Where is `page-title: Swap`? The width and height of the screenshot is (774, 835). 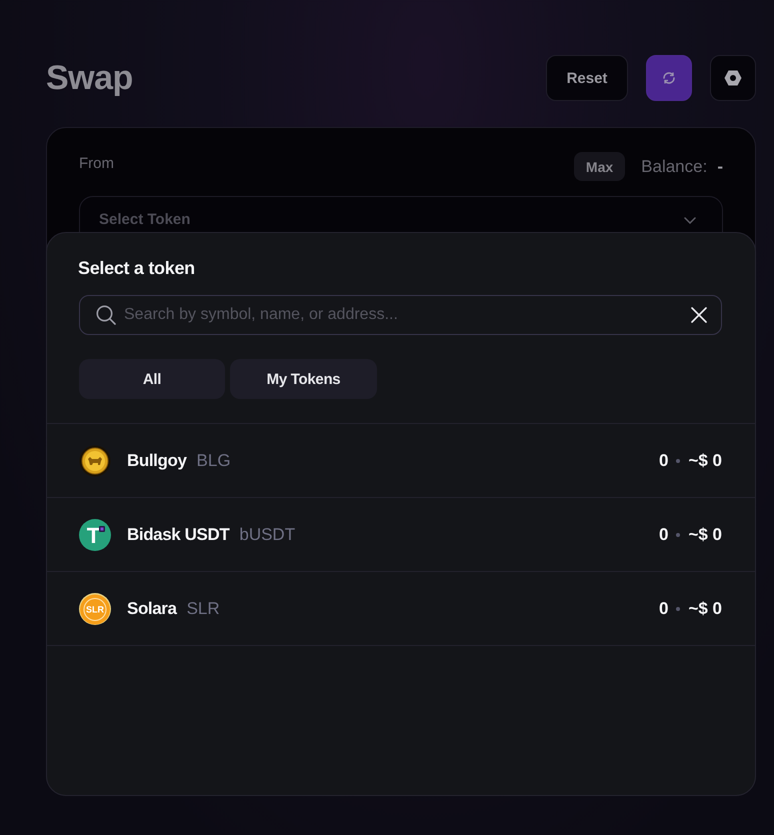
page-title: Swap is located at coordinates (89, 78).